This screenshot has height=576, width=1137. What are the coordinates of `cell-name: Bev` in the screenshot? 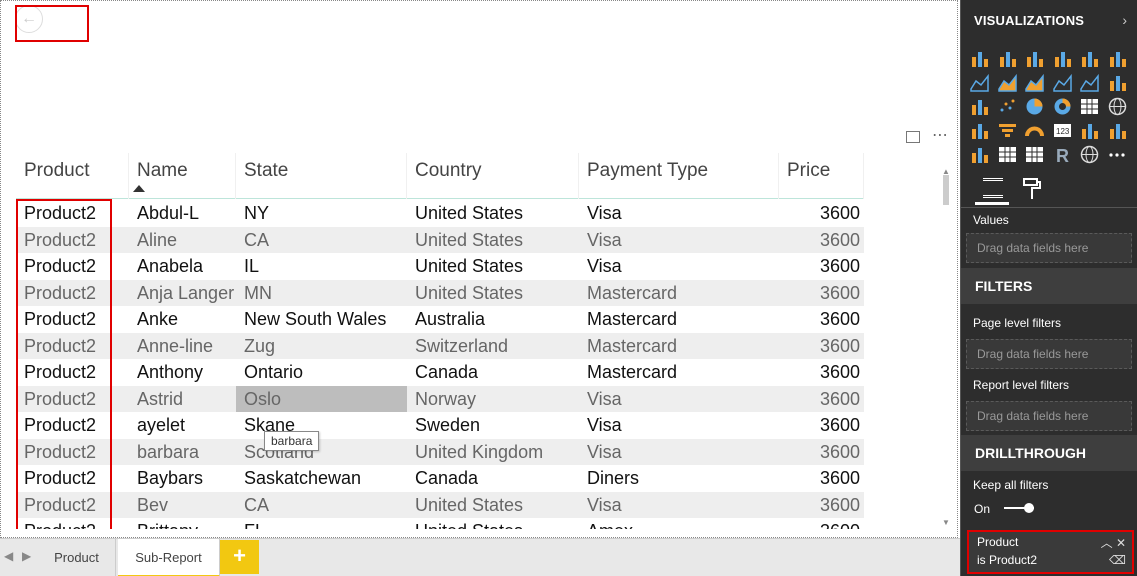 It's located at (182, 505).